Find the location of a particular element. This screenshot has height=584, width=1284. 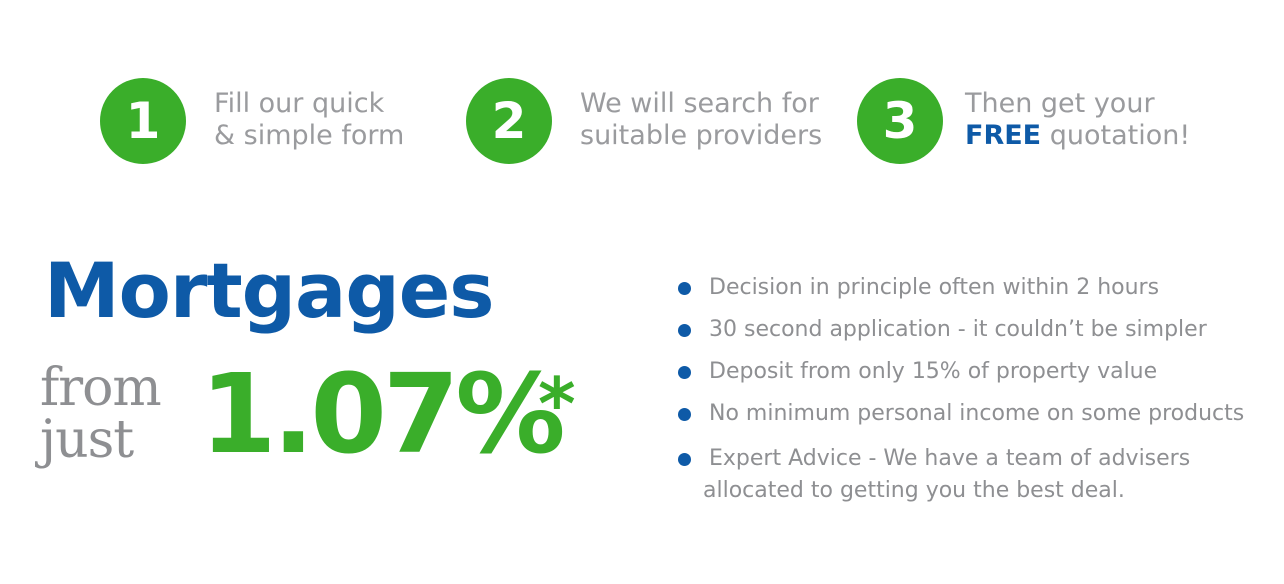

interest-rate: 1.07% is located at coordinates (383, 414).